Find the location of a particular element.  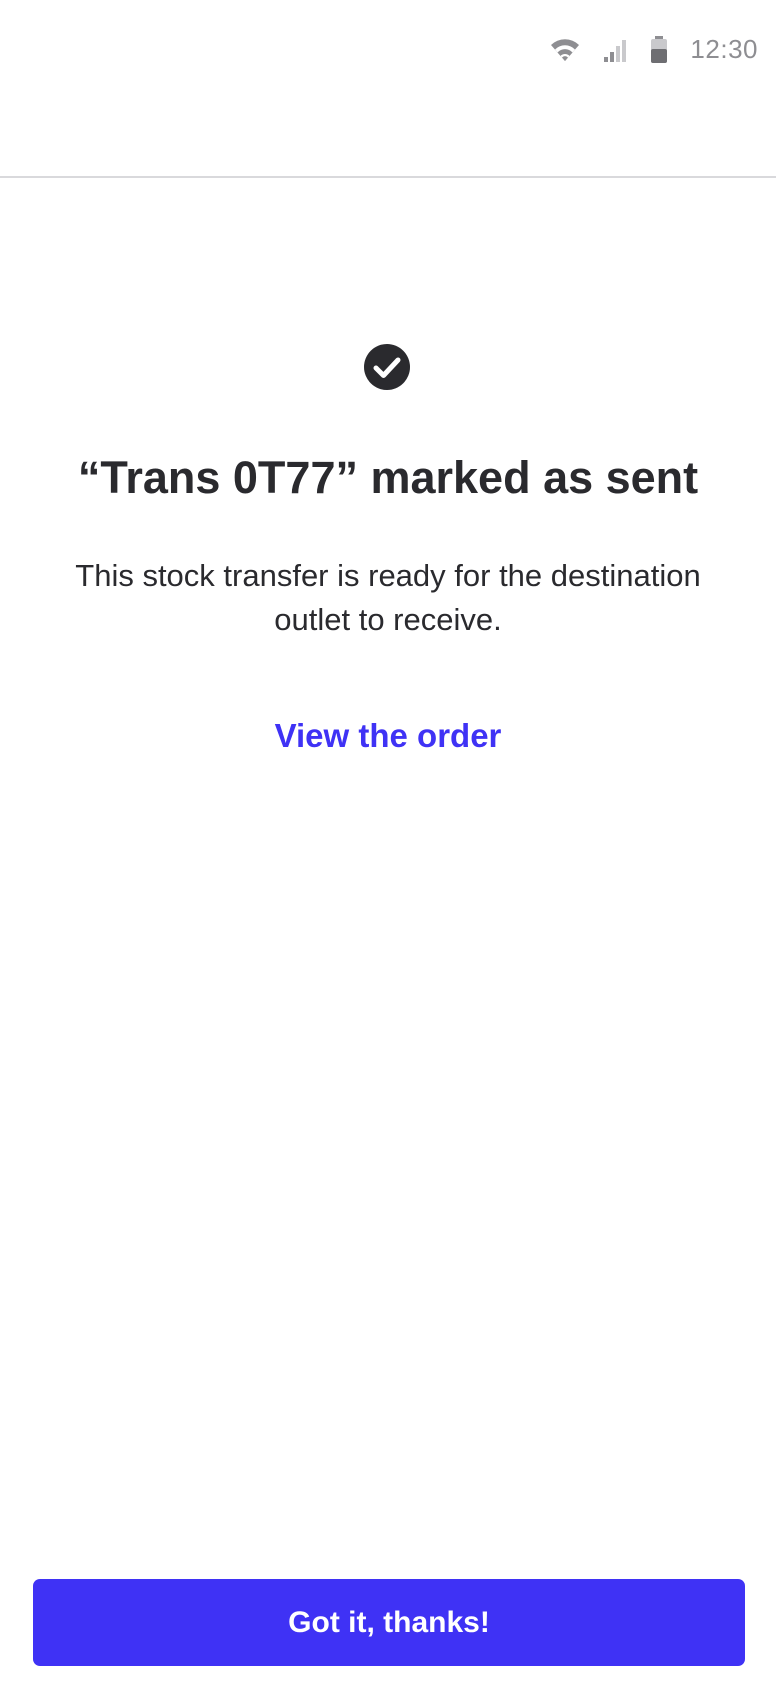

got-it-button: Got it, thanks! is located at coordinates (389, 1622).